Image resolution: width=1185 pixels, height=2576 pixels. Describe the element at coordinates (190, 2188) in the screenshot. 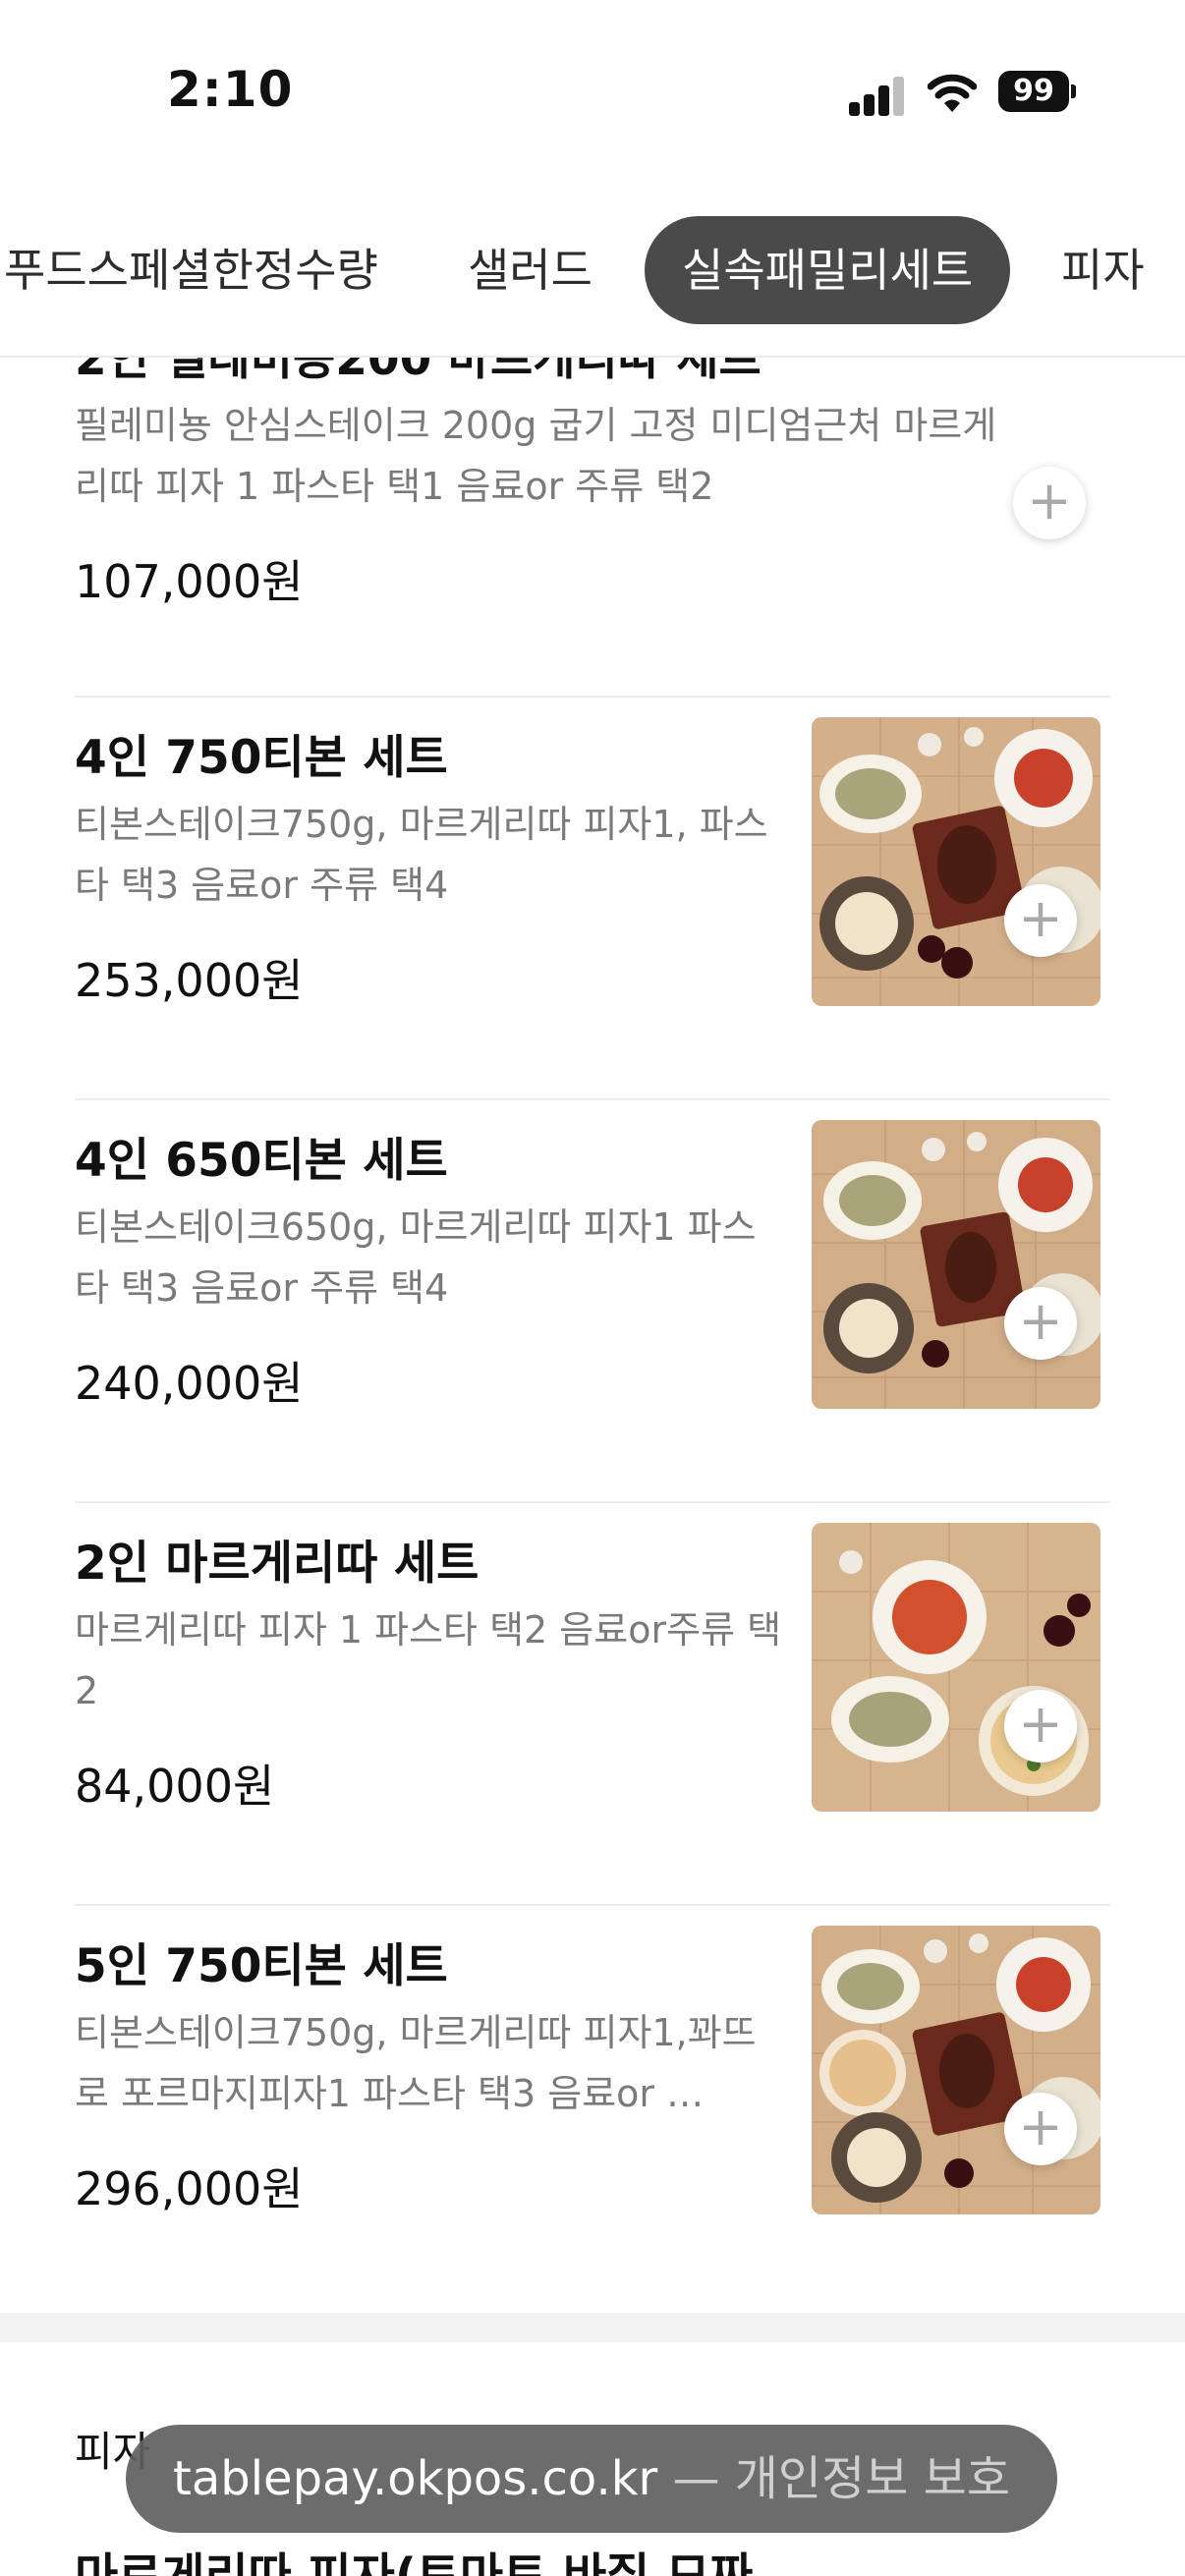

I see `menu-item-price: 296,000원` at that location.